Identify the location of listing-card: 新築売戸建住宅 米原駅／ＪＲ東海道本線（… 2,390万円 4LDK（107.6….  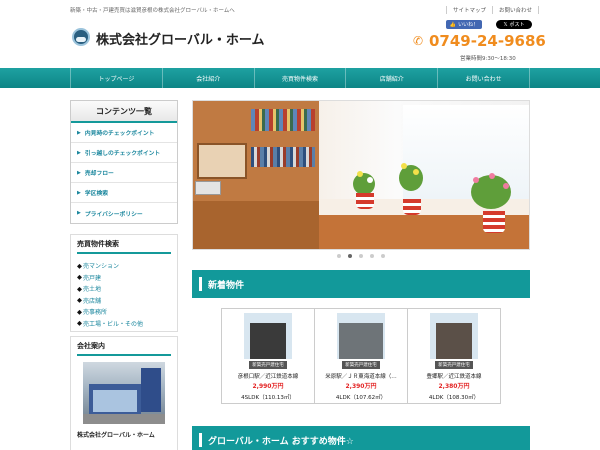
(361, 356).